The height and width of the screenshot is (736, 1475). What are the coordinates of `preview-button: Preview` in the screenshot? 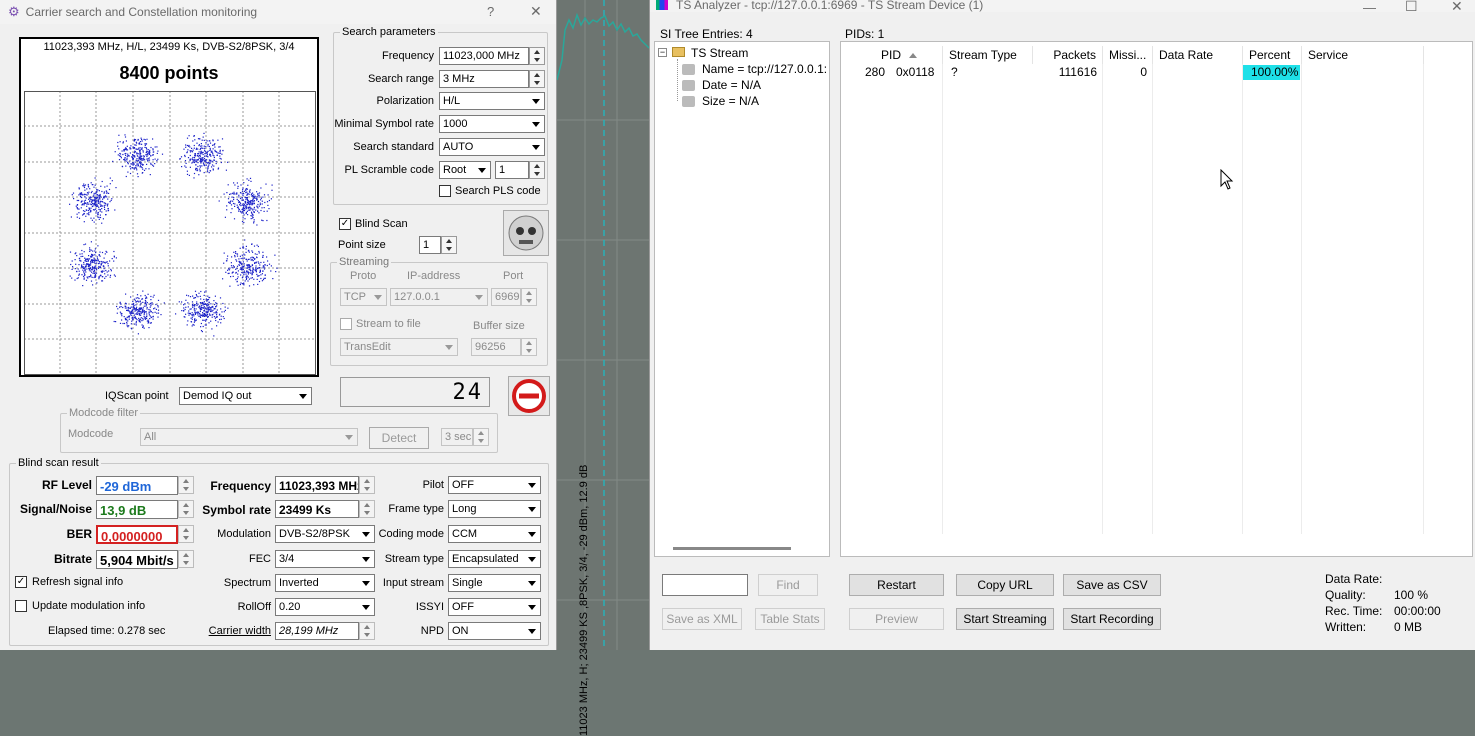 It's located at (896, 619).